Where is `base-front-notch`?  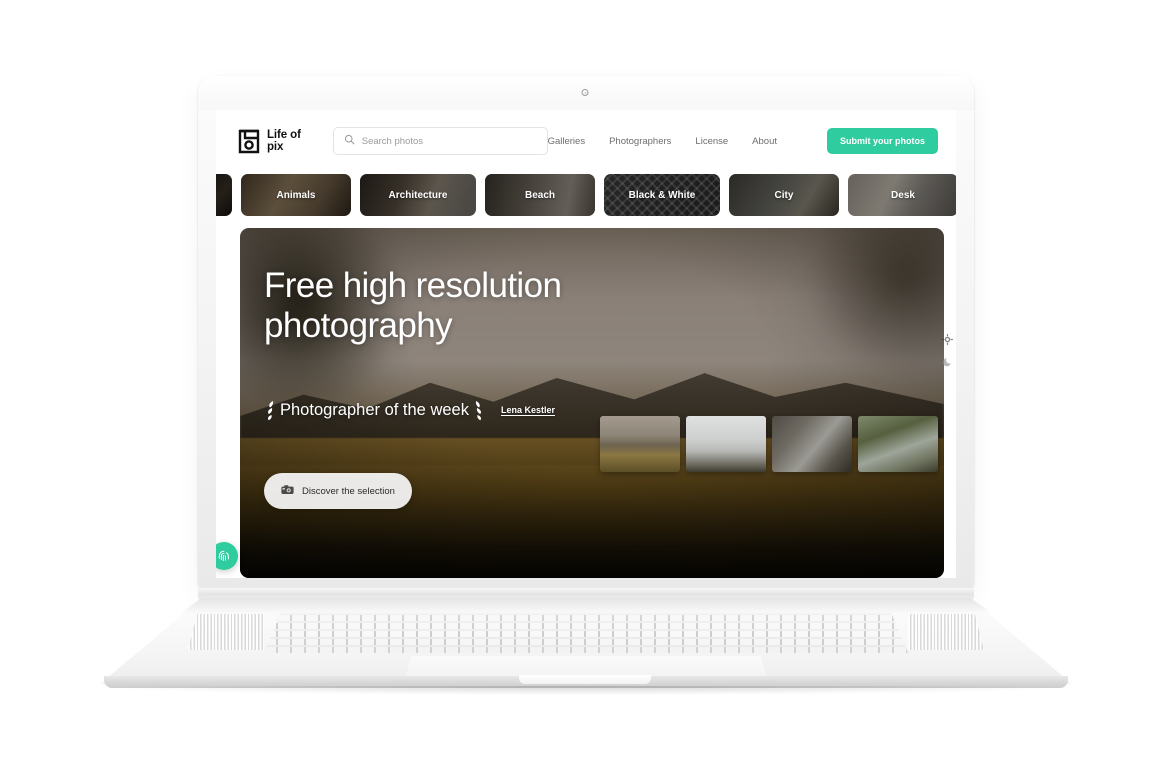
base-front-notch is located at coordinates (585, 679).